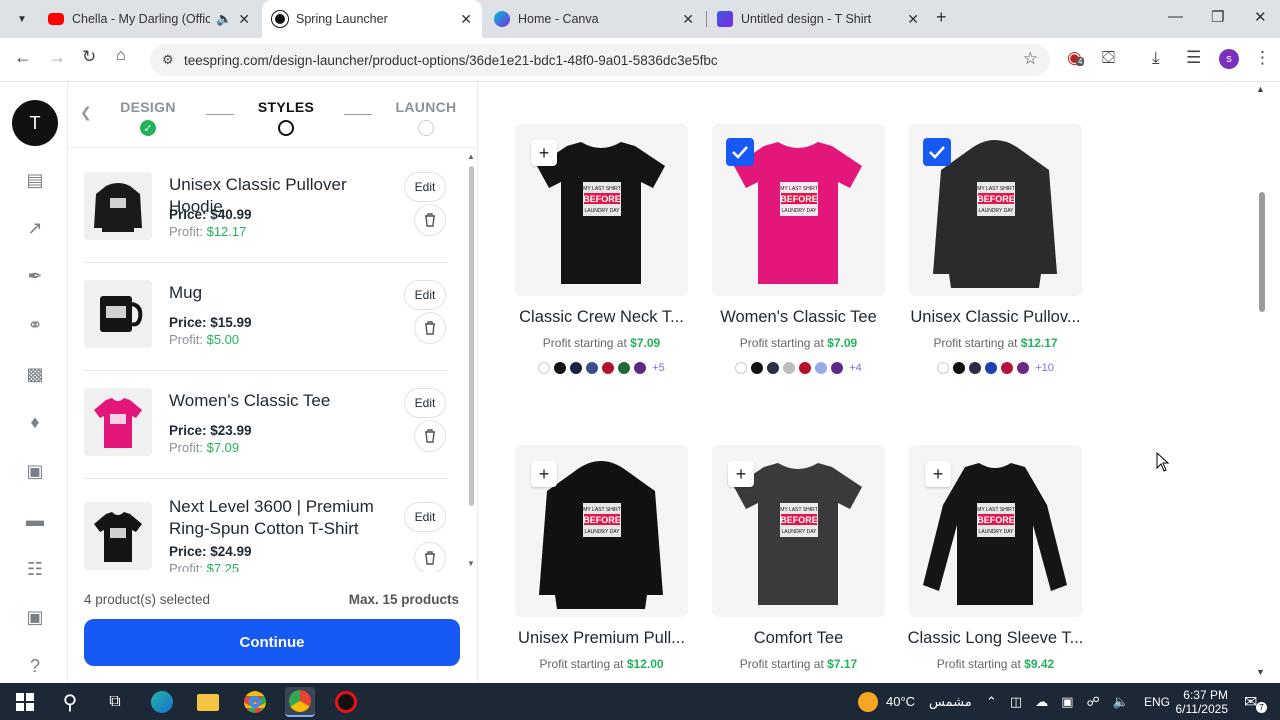  I want to click on link-icon: ⚭, so click(35, 325).